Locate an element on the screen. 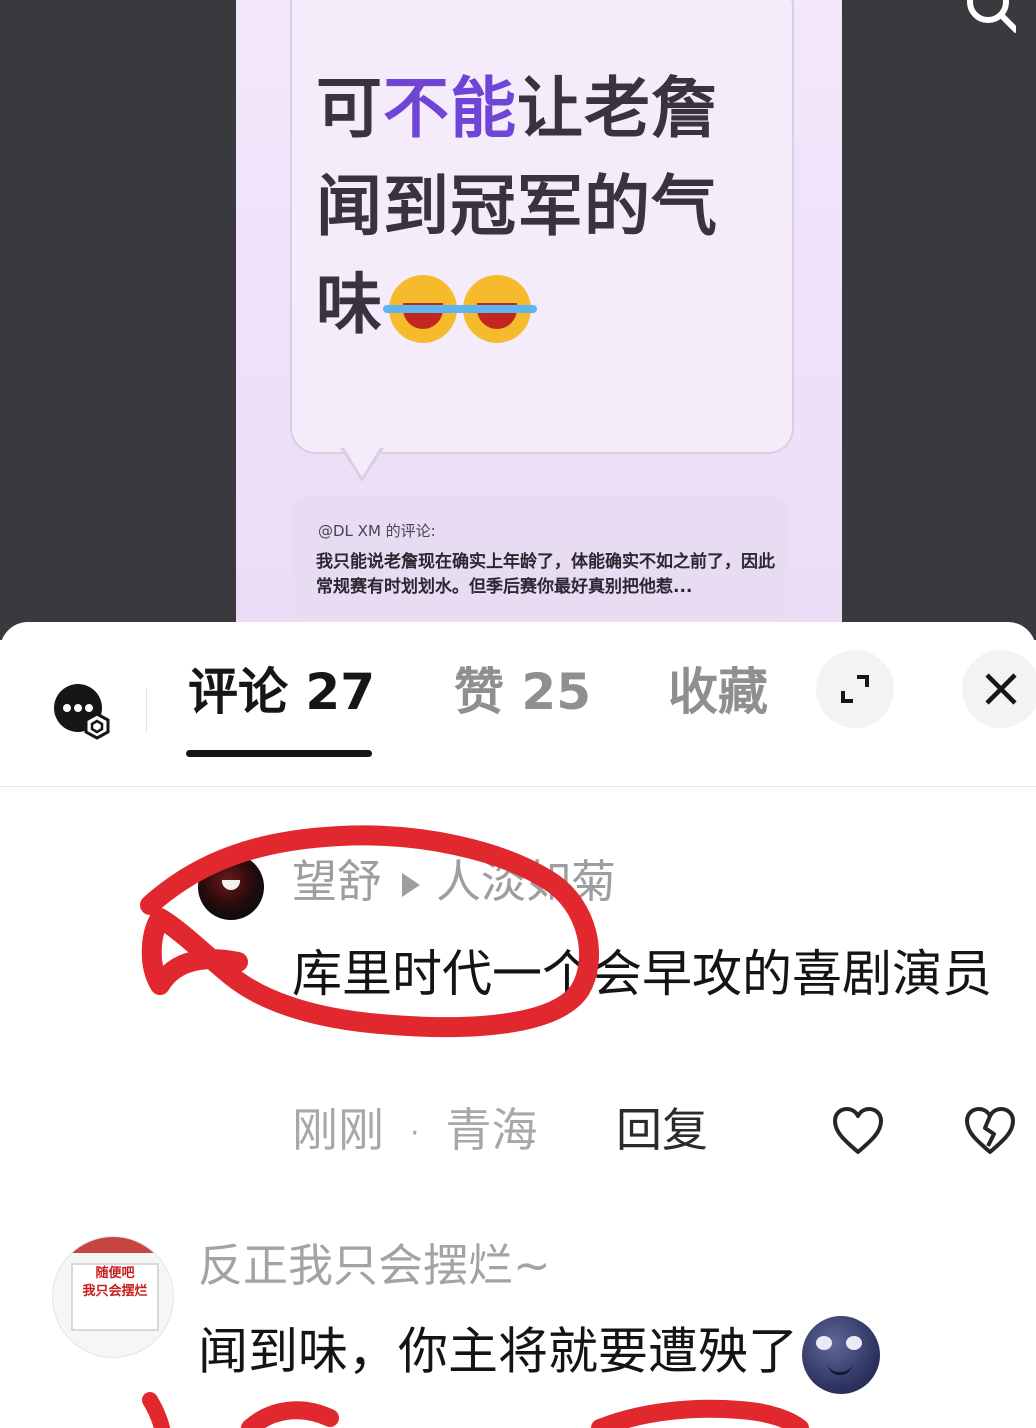  avatar is located at coordinates (231, 887).